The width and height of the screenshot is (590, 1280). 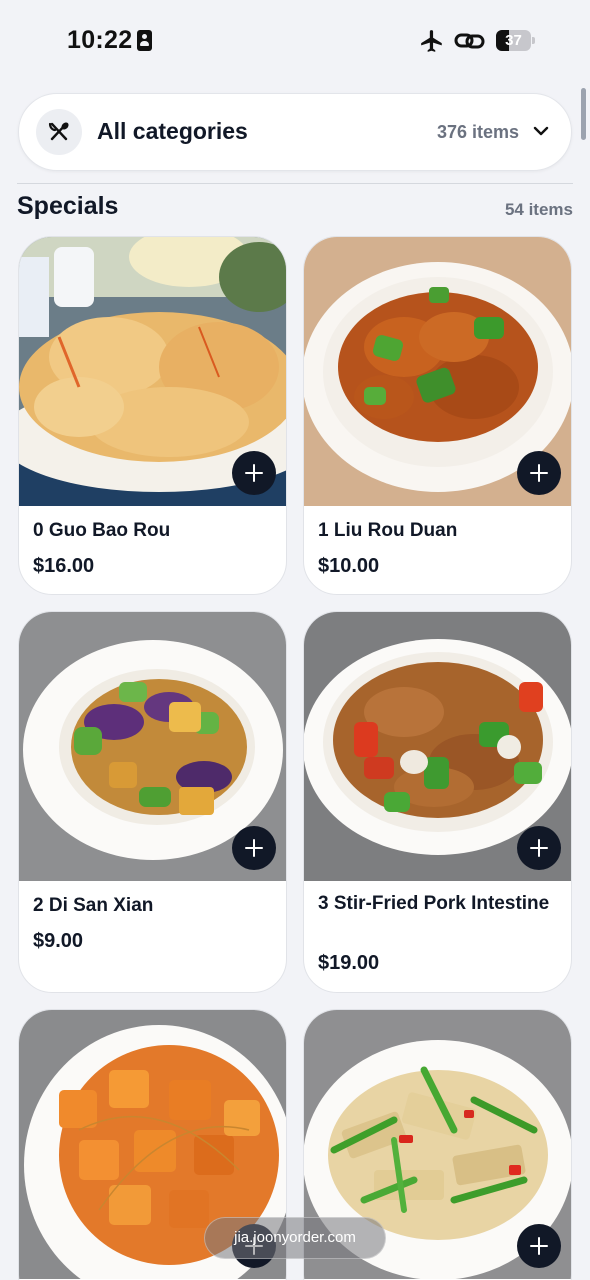 I want to click on product-price: $10.00, so click(x=349, y=566).